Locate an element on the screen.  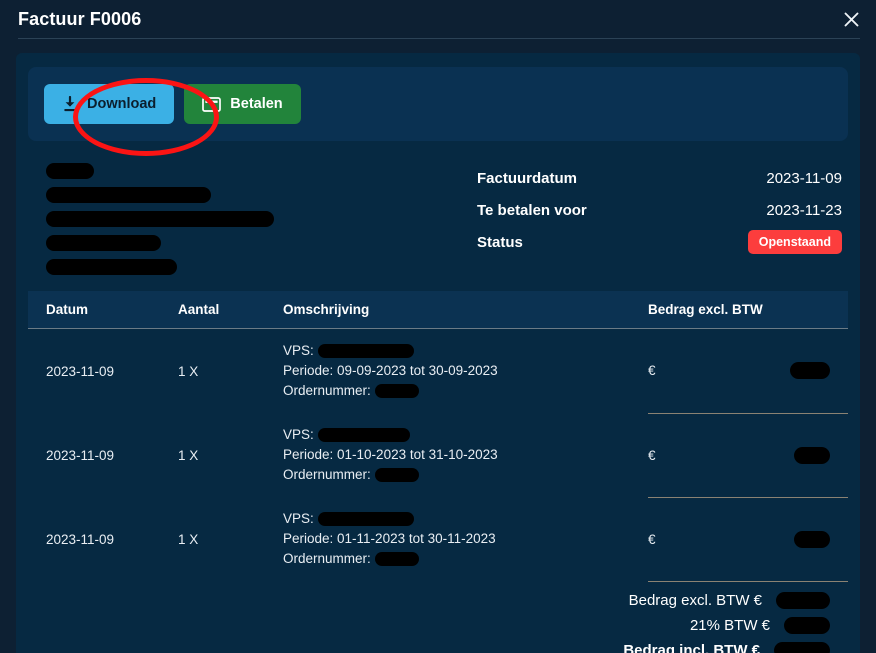
column-header-datum: Datum is located at coordinates (103, 310).